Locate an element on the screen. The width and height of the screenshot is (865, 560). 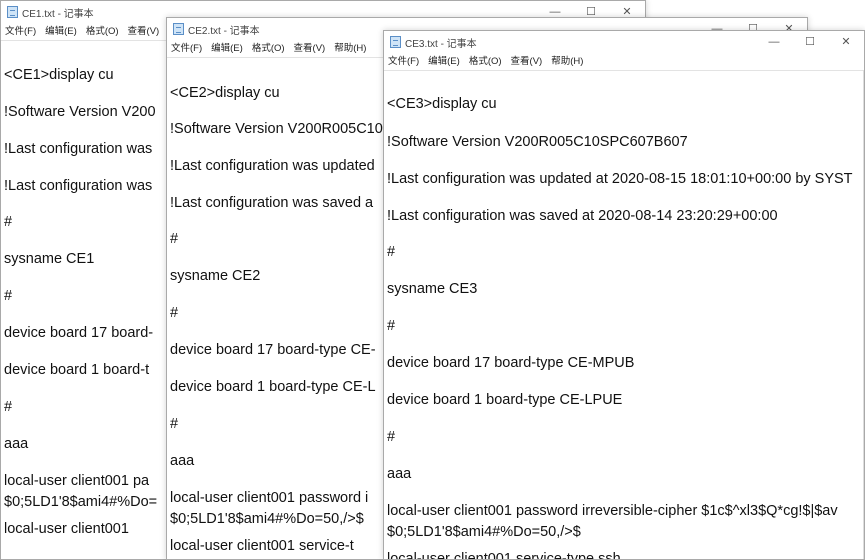
minimize-icon: — is located at coordinates (774, 42).